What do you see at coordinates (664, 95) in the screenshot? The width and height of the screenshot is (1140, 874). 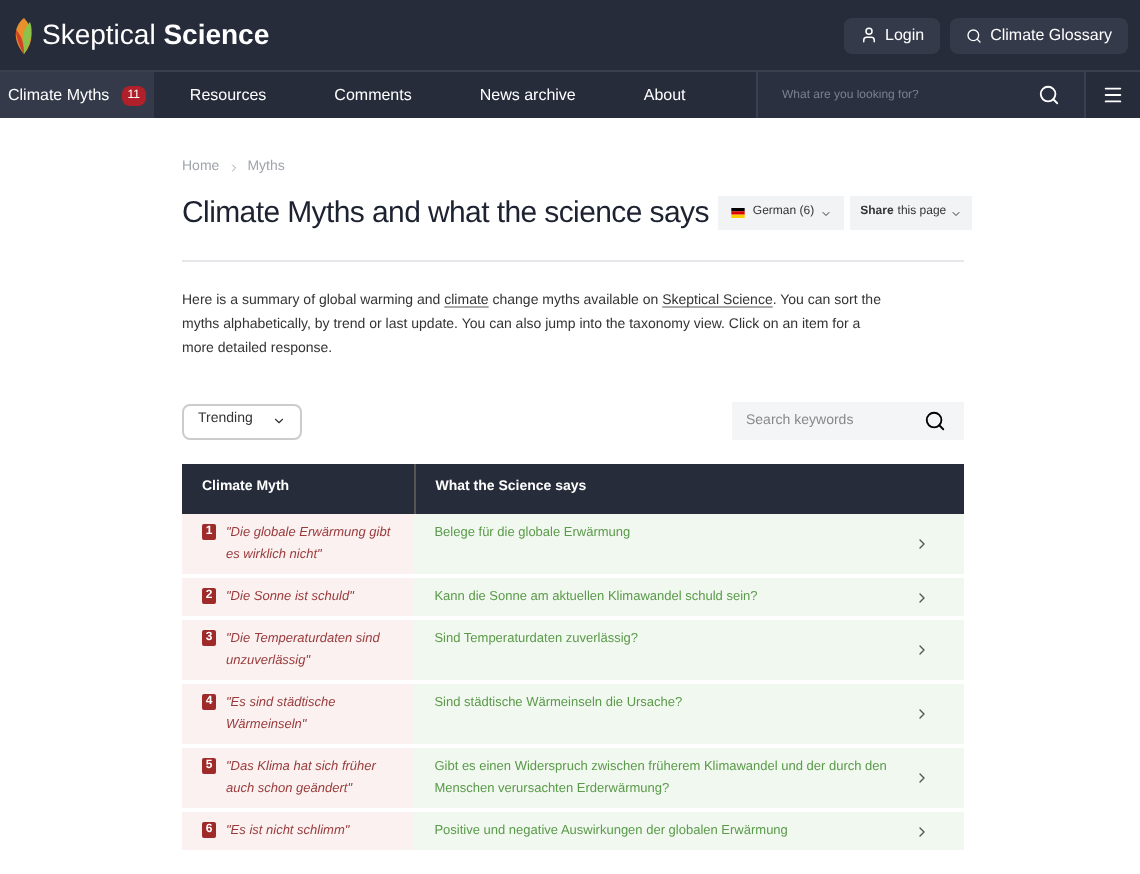 I see `nav-tab: About` at bounding box center [664, 95].